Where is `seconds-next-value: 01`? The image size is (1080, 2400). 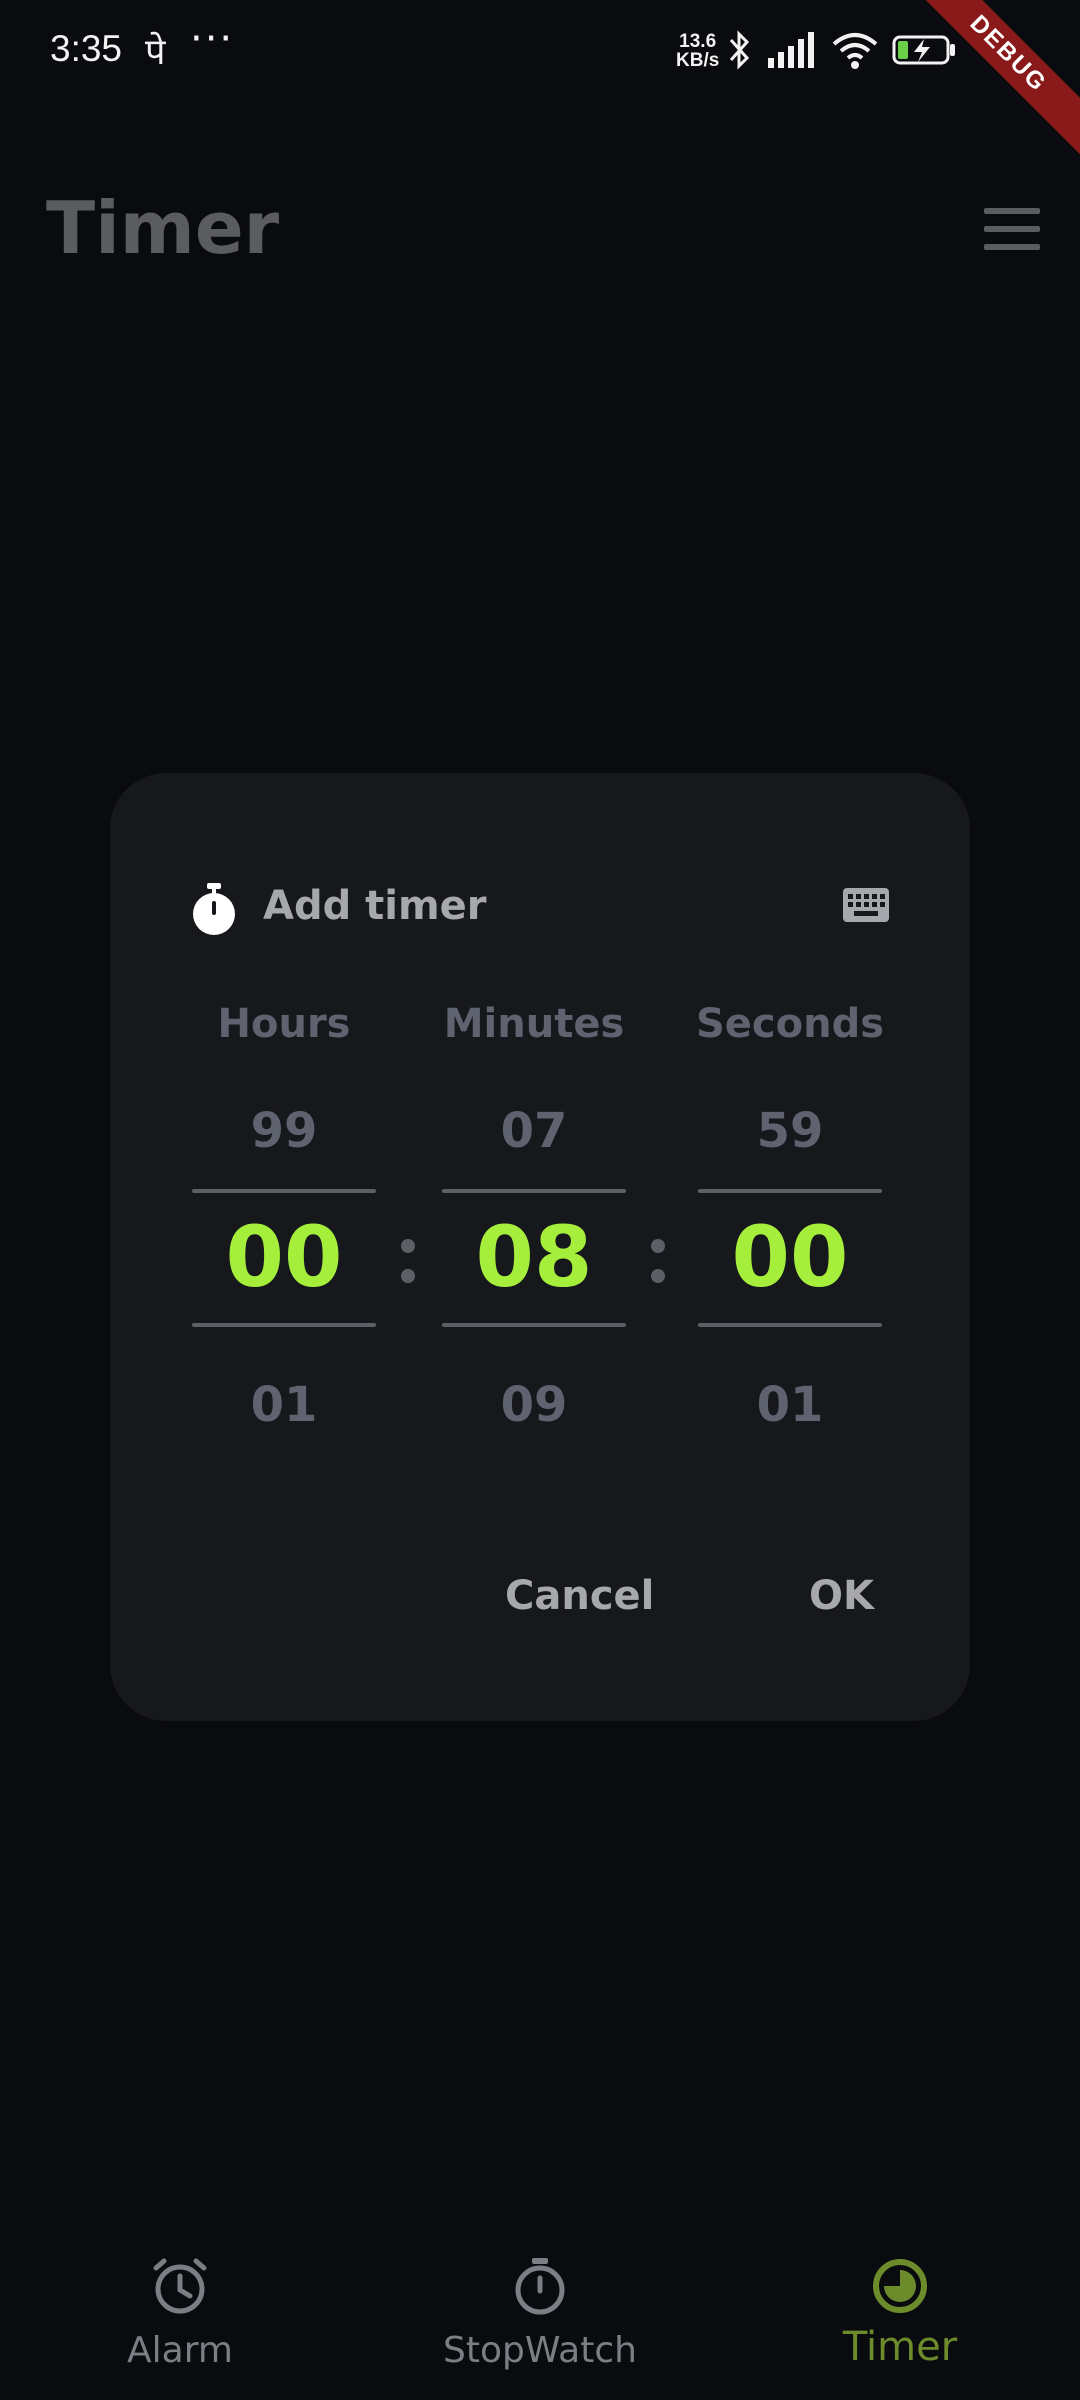 seconds-next-value: 01 is located at coordinates (790, 1405).